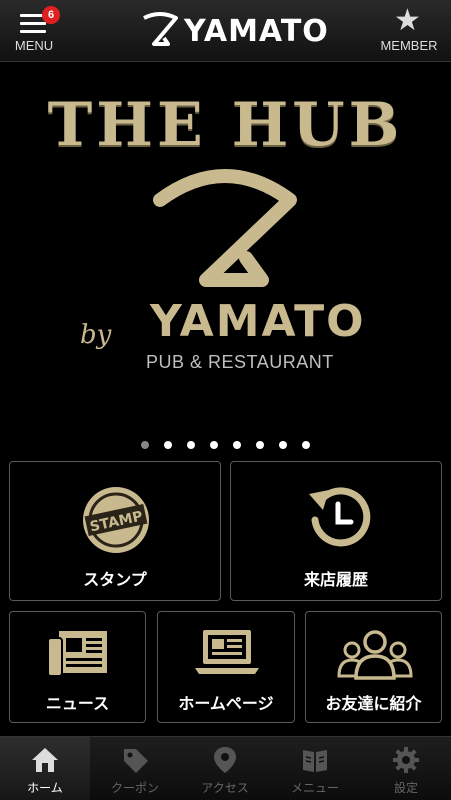 This screenshot has height=800, width=451. What do you see at coordinates (78, 653) in the screenshot?
I see `newspaper-icon` at bounding box center [78, 653].